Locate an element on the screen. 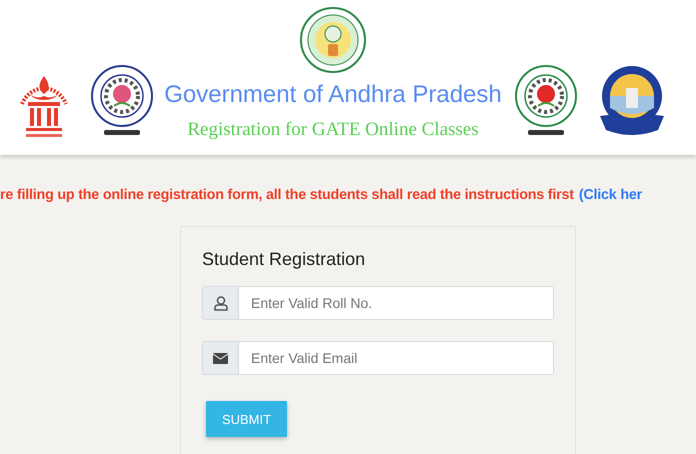 The width and height of the screenshot is (696, 454). site-subtitle: Registration for GATE Online Classes is located at coordinates (333, 130).